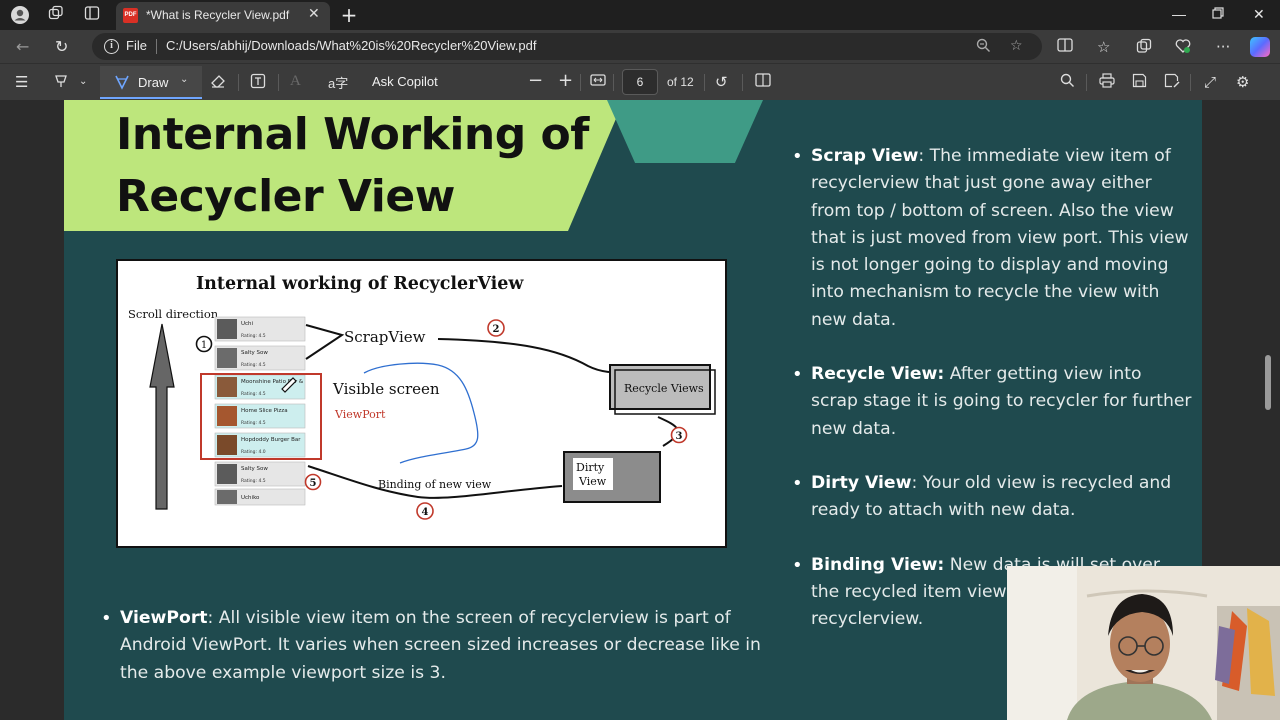 Image resolution: width=1280 pixels, height=720 pixels. Describe the element at coordinates (878, 564) in the screenshot. I see `term-binding-view: Binding View:` at that location.